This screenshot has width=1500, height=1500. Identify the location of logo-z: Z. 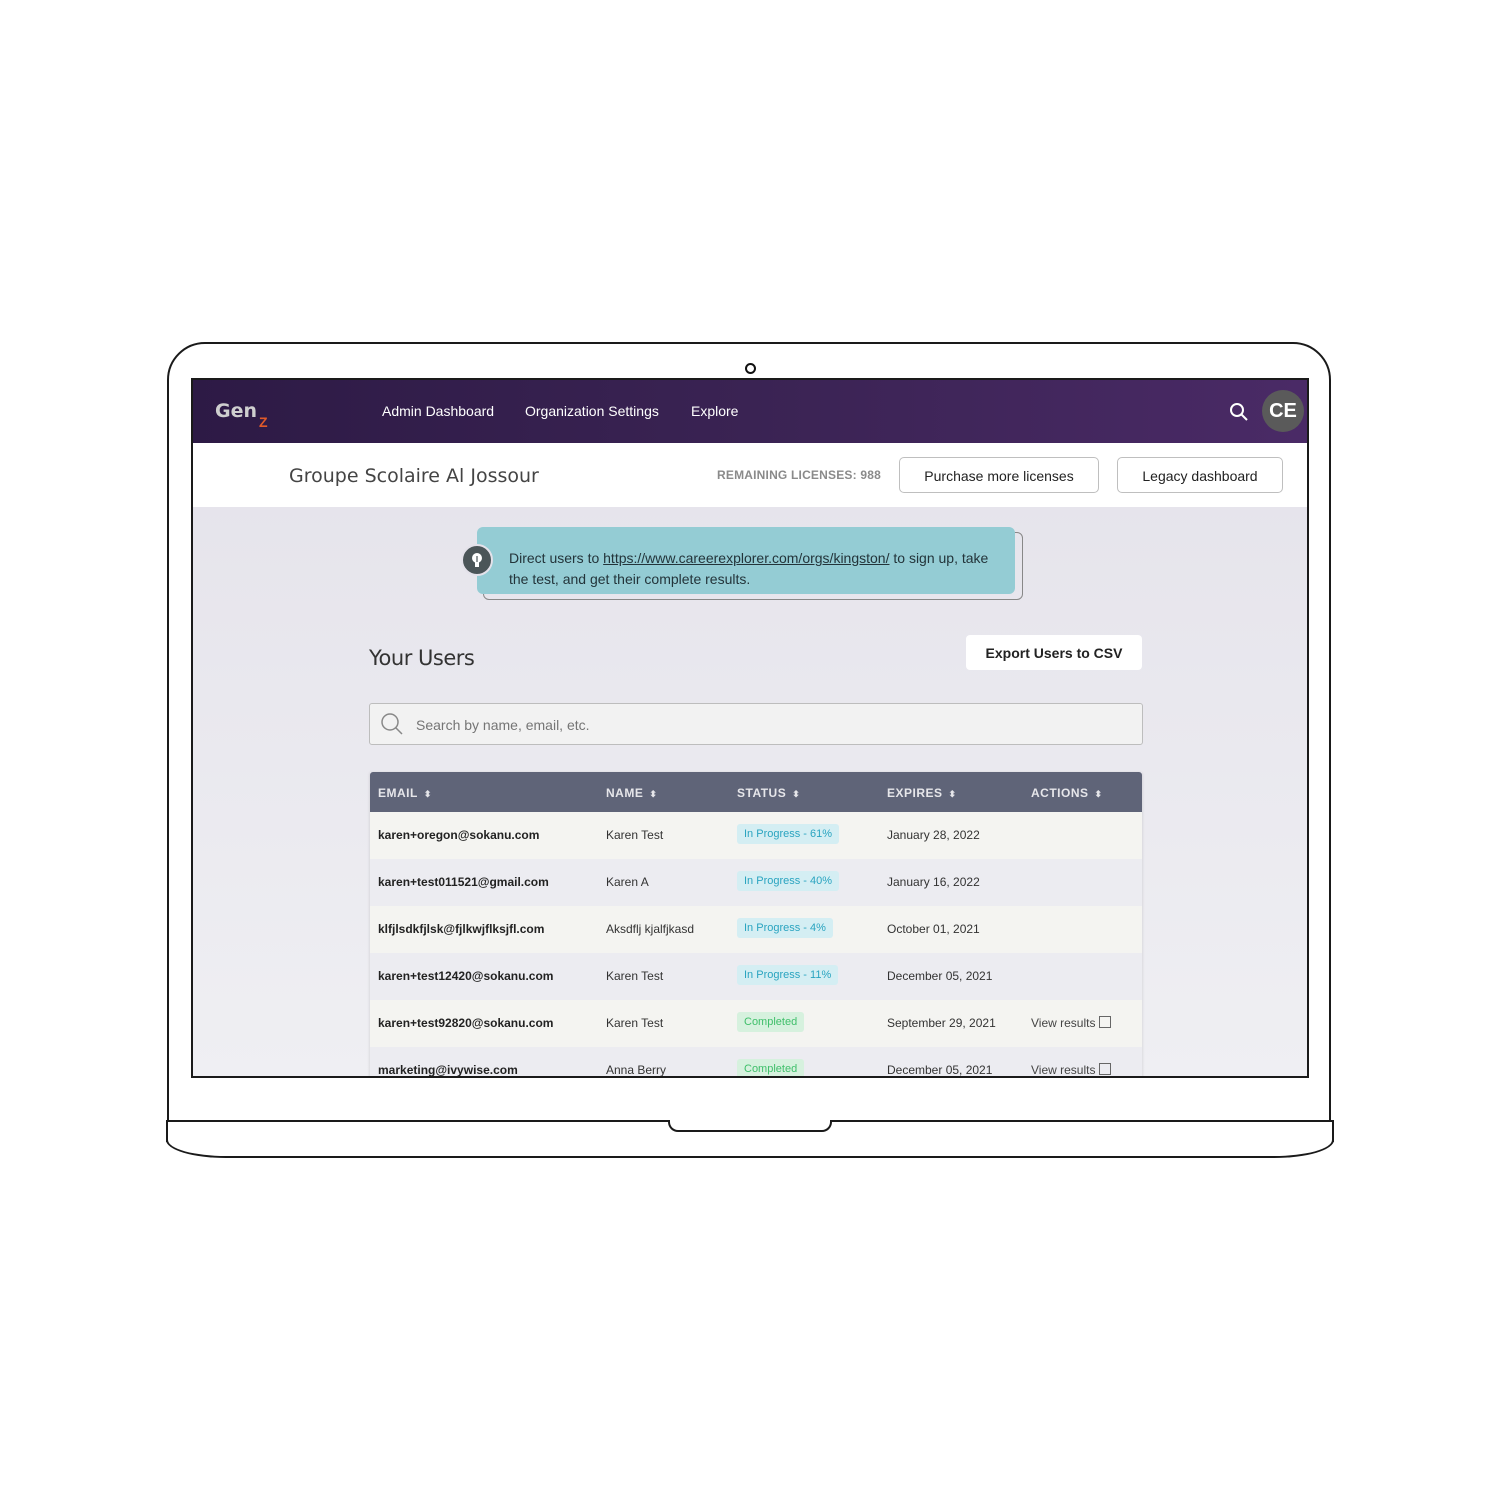
(263, 422).